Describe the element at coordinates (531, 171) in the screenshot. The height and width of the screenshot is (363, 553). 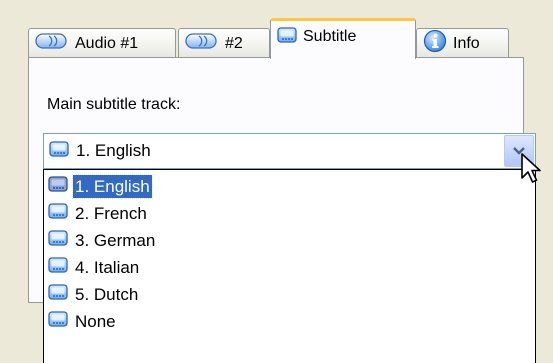
I see `mouse-cursor-icon` at that location.